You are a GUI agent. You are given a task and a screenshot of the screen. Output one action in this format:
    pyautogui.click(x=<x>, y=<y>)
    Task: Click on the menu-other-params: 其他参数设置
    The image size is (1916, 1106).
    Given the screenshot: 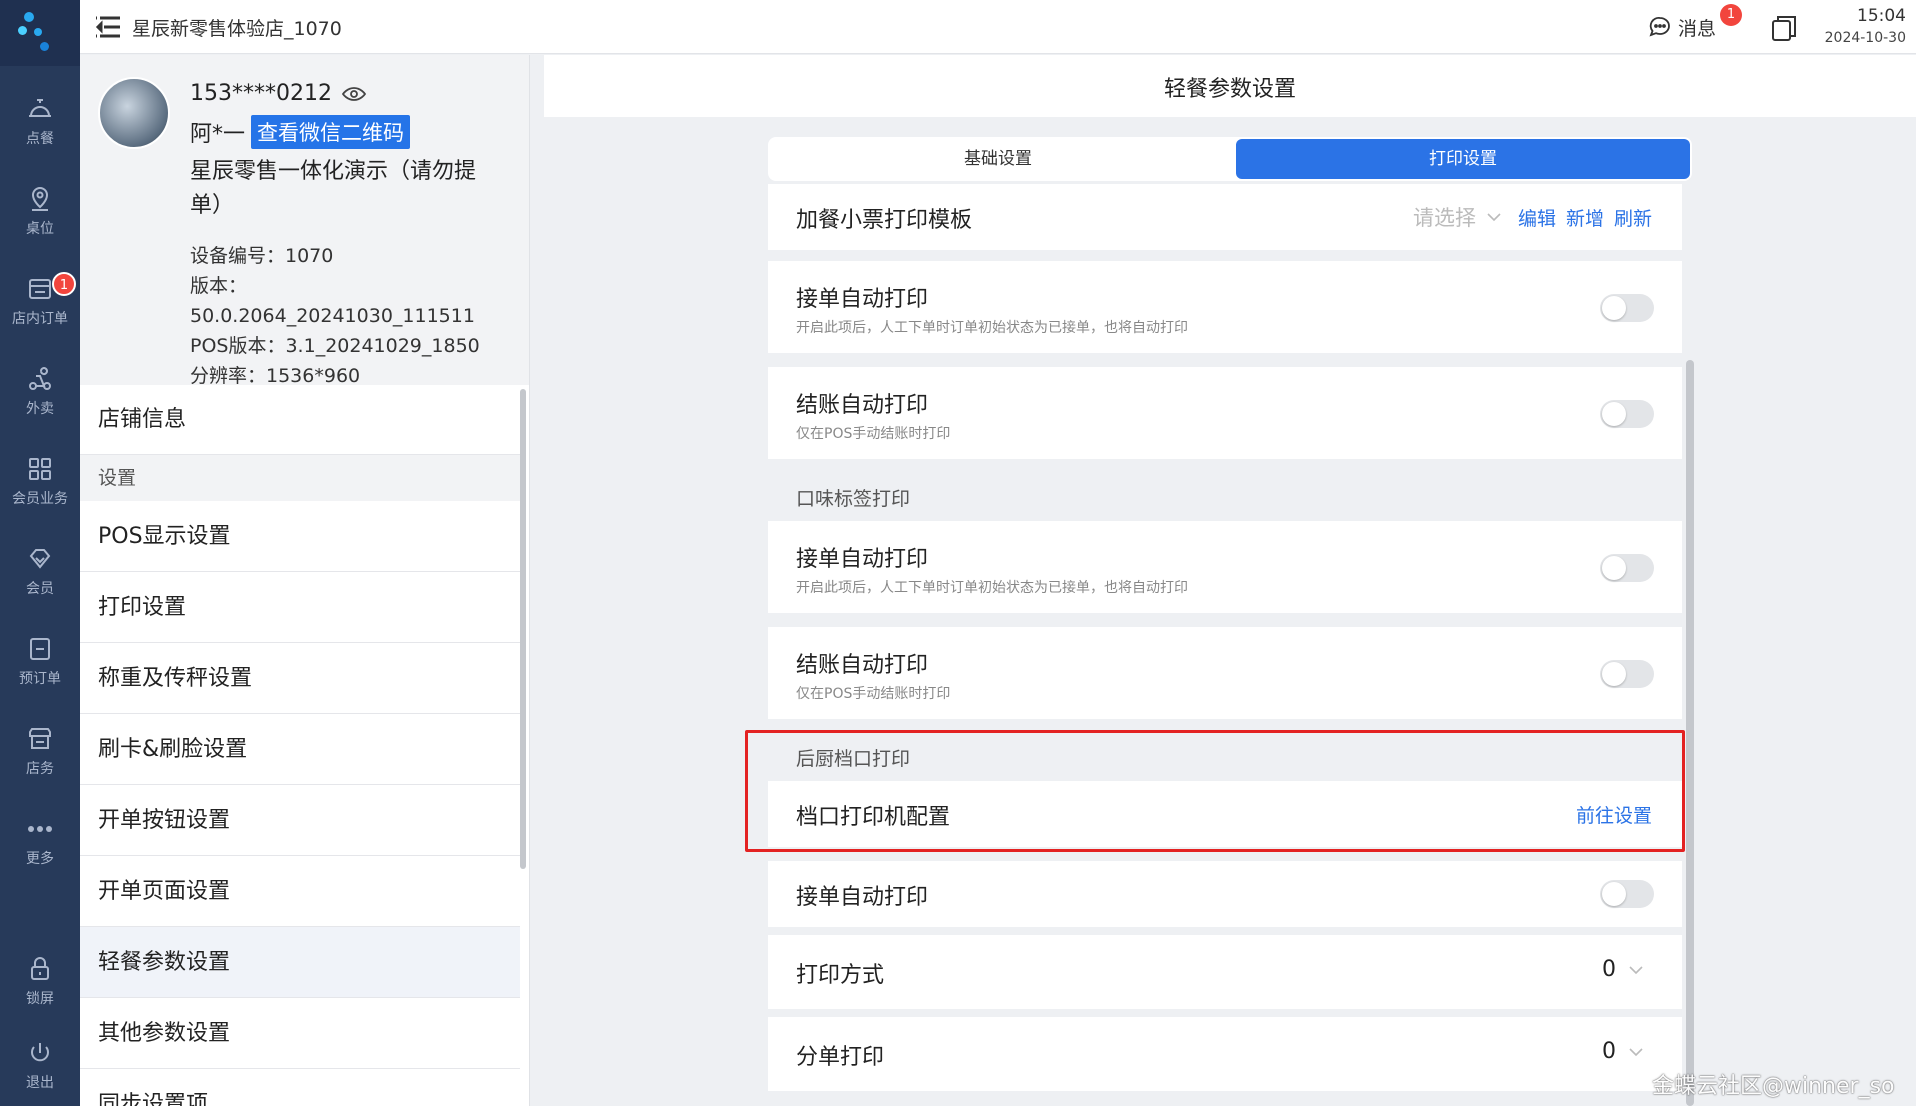 What is the action you would take?
    pyautogui.click(x=300, y=1033)
    